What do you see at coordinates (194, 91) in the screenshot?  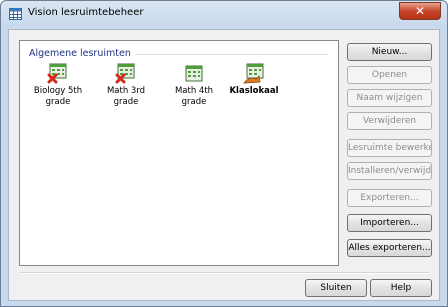 I see `item-label-line1: Math 4th` at bounding box center [194, 91].